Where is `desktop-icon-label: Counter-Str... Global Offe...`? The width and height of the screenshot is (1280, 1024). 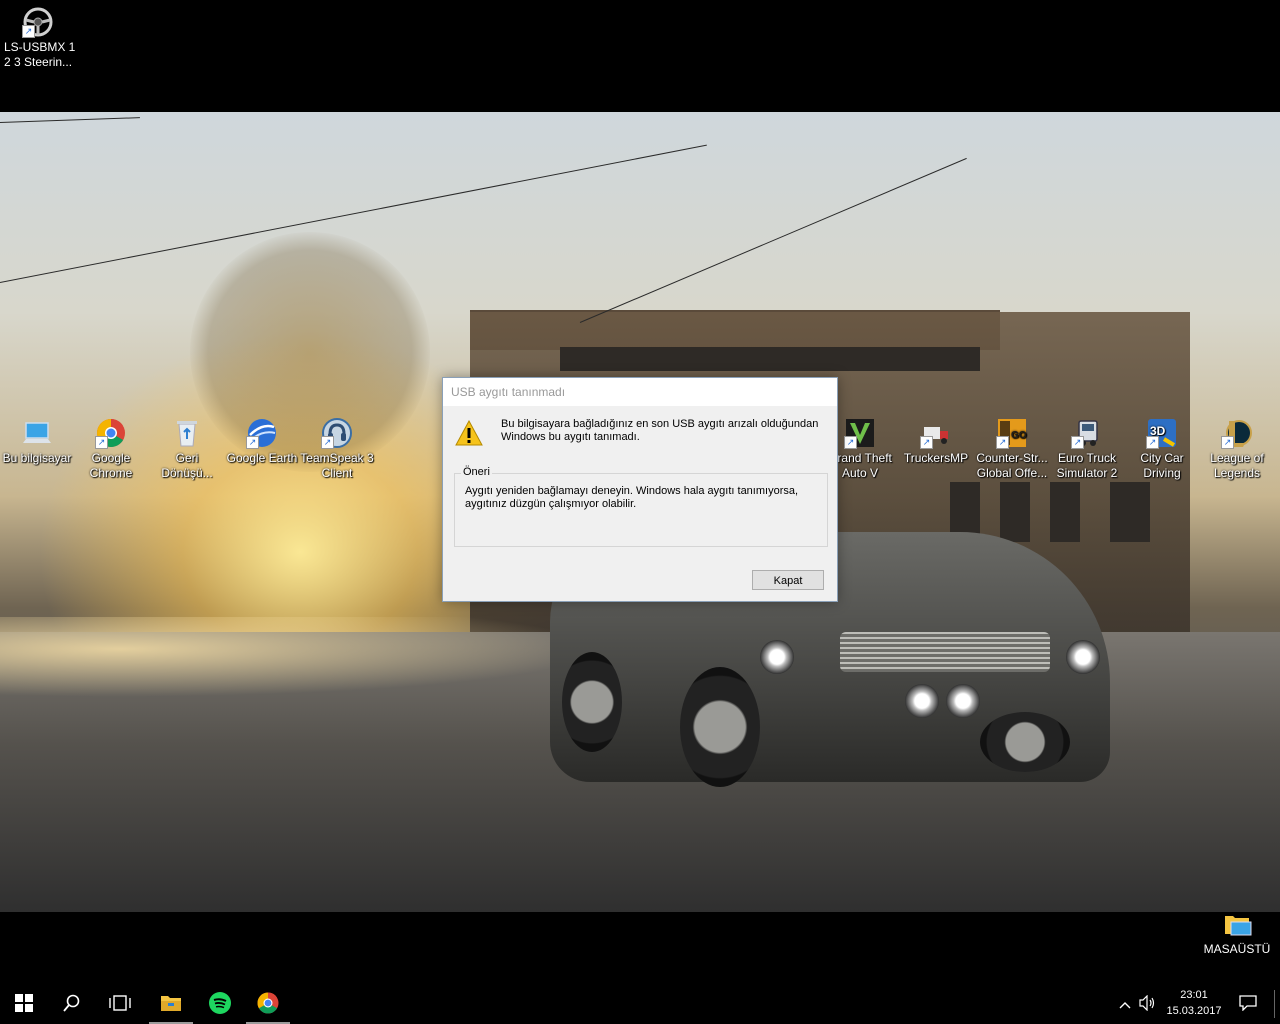
desktop-icon-label: Counter-Str... Global Offe... is located at coordinates (1012, 465).